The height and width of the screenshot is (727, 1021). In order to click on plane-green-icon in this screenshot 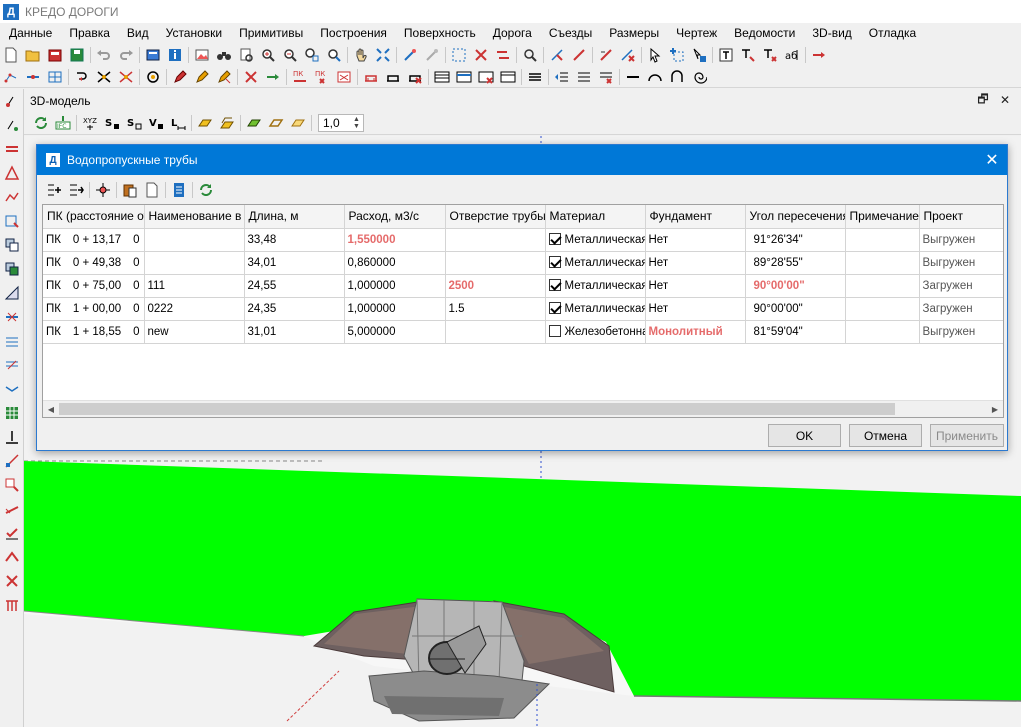, I will do `click(254, 123)`.